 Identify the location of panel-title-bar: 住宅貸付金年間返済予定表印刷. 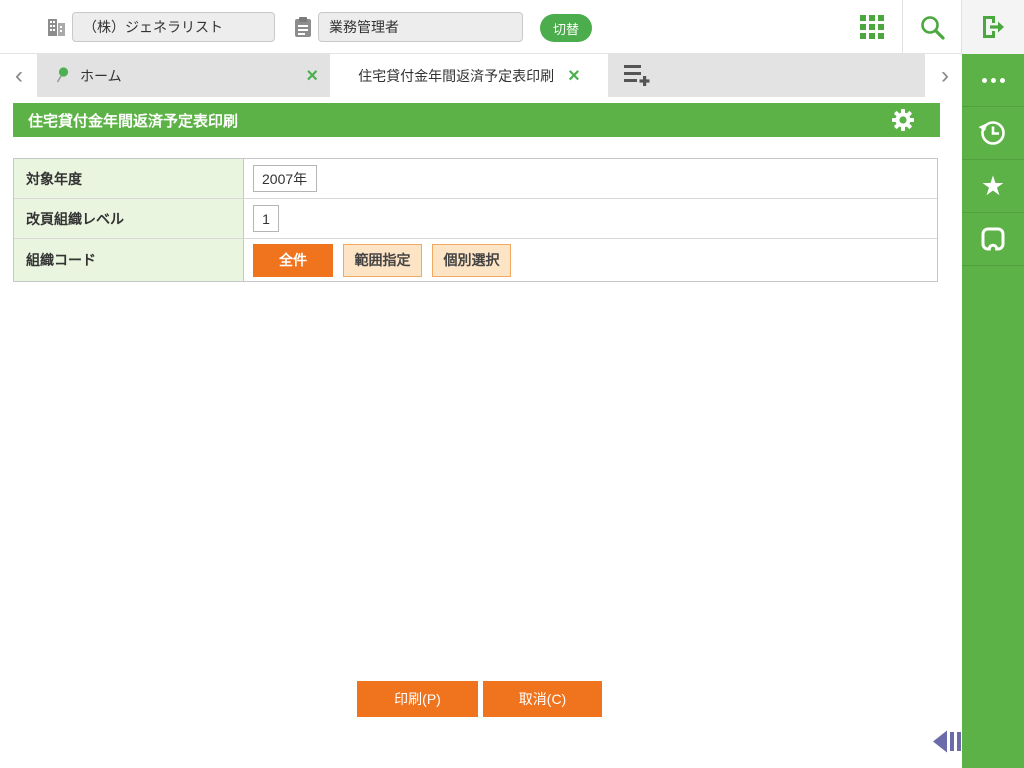
(476, 120).